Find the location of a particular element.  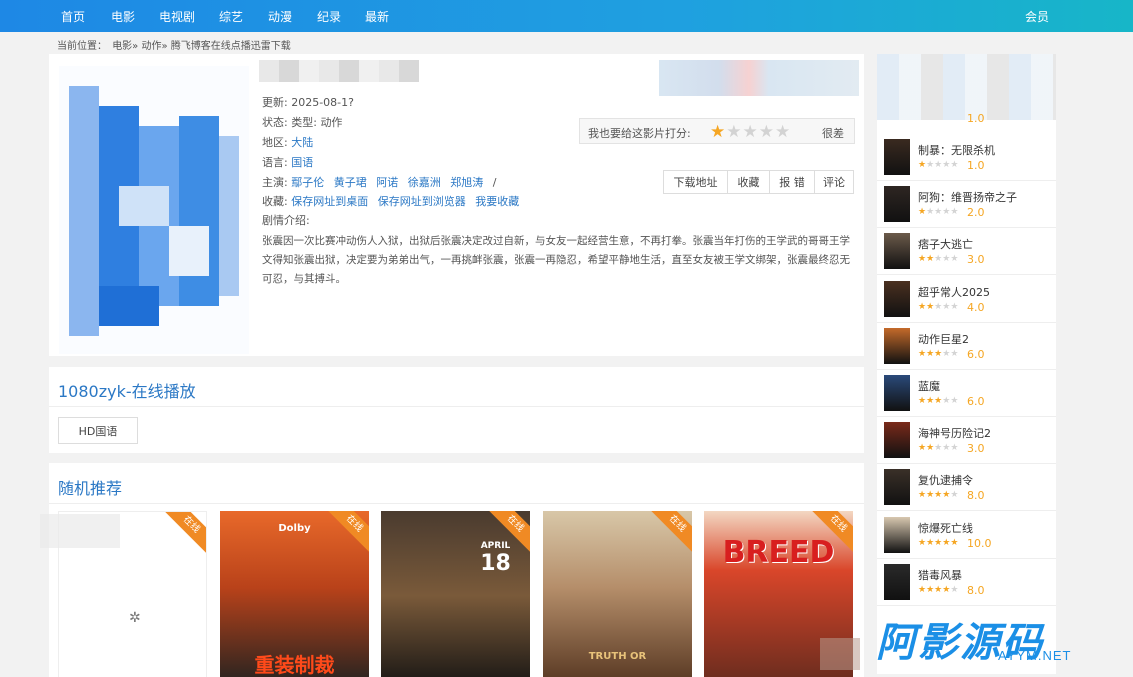

nav-home: 首页 is located at coordinates (73, 16).